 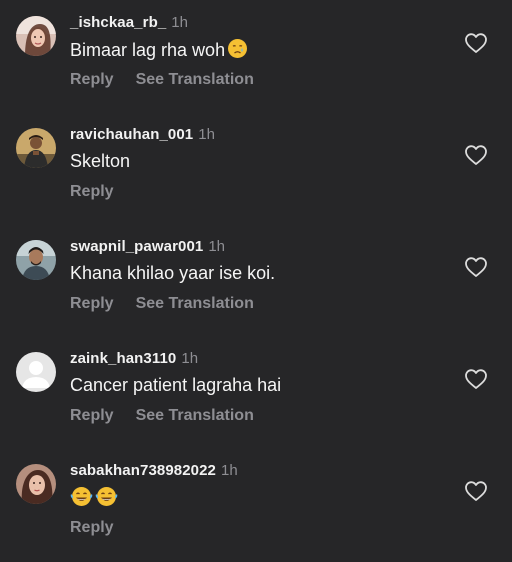 I want to click on comment-header: sabakhan738982022 1h, so click(x=154, y=471).